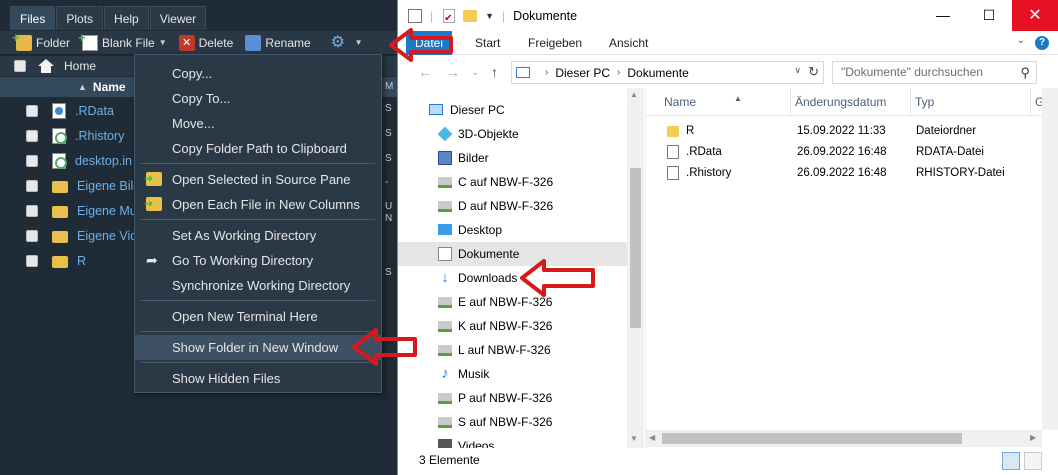 This screenshot has width=1058, height=475. Describe the element at coordinates (513, 182) in the screenshot. I see `nav-item: C auf NBW-F-326` at that location.